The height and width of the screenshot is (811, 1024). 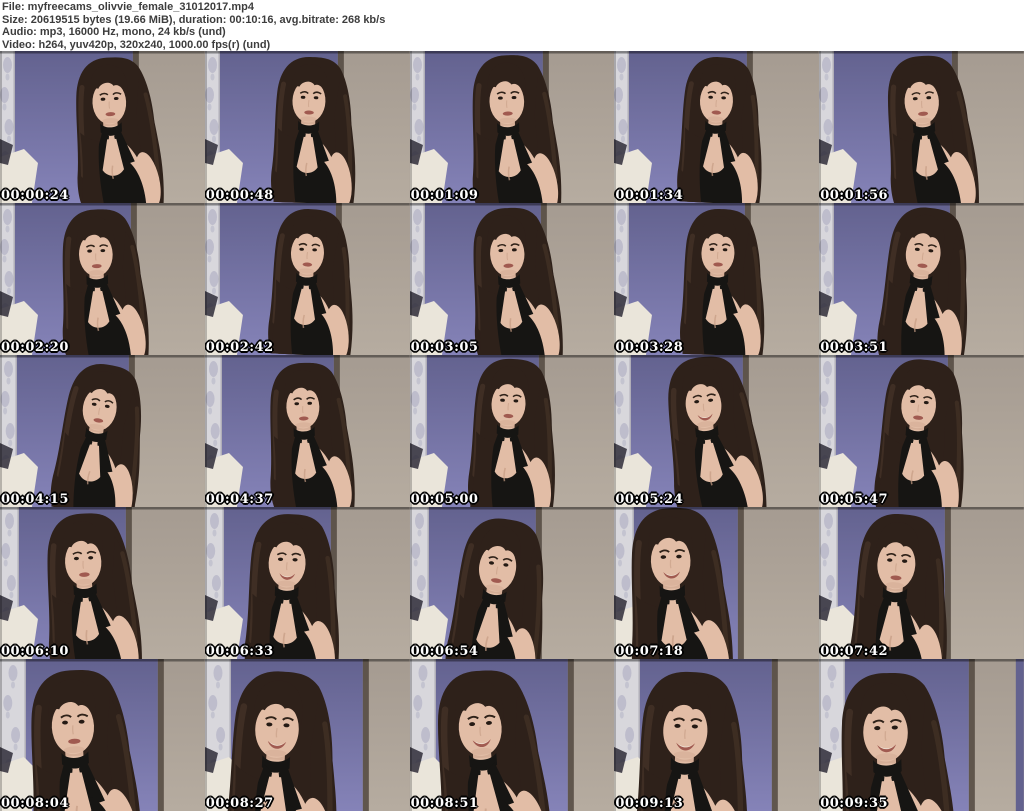 I want to click on timestamp-overlay: 00:08:51, so click(x=444, y=803).